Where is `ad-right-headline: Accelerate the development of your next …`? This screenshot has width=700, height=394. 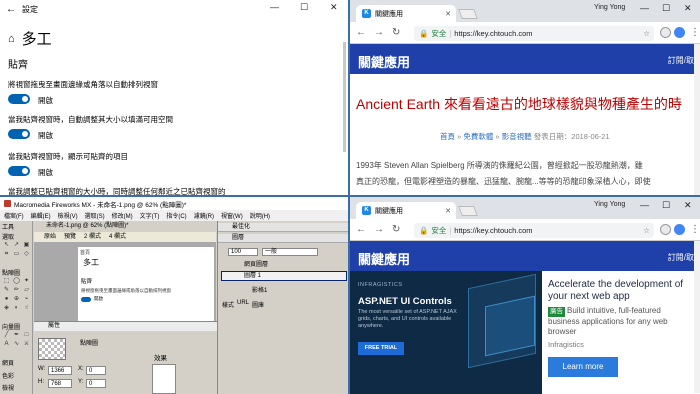 ad-right-headline: Accelerate the development of your next … is located at coordinates (621, 291).